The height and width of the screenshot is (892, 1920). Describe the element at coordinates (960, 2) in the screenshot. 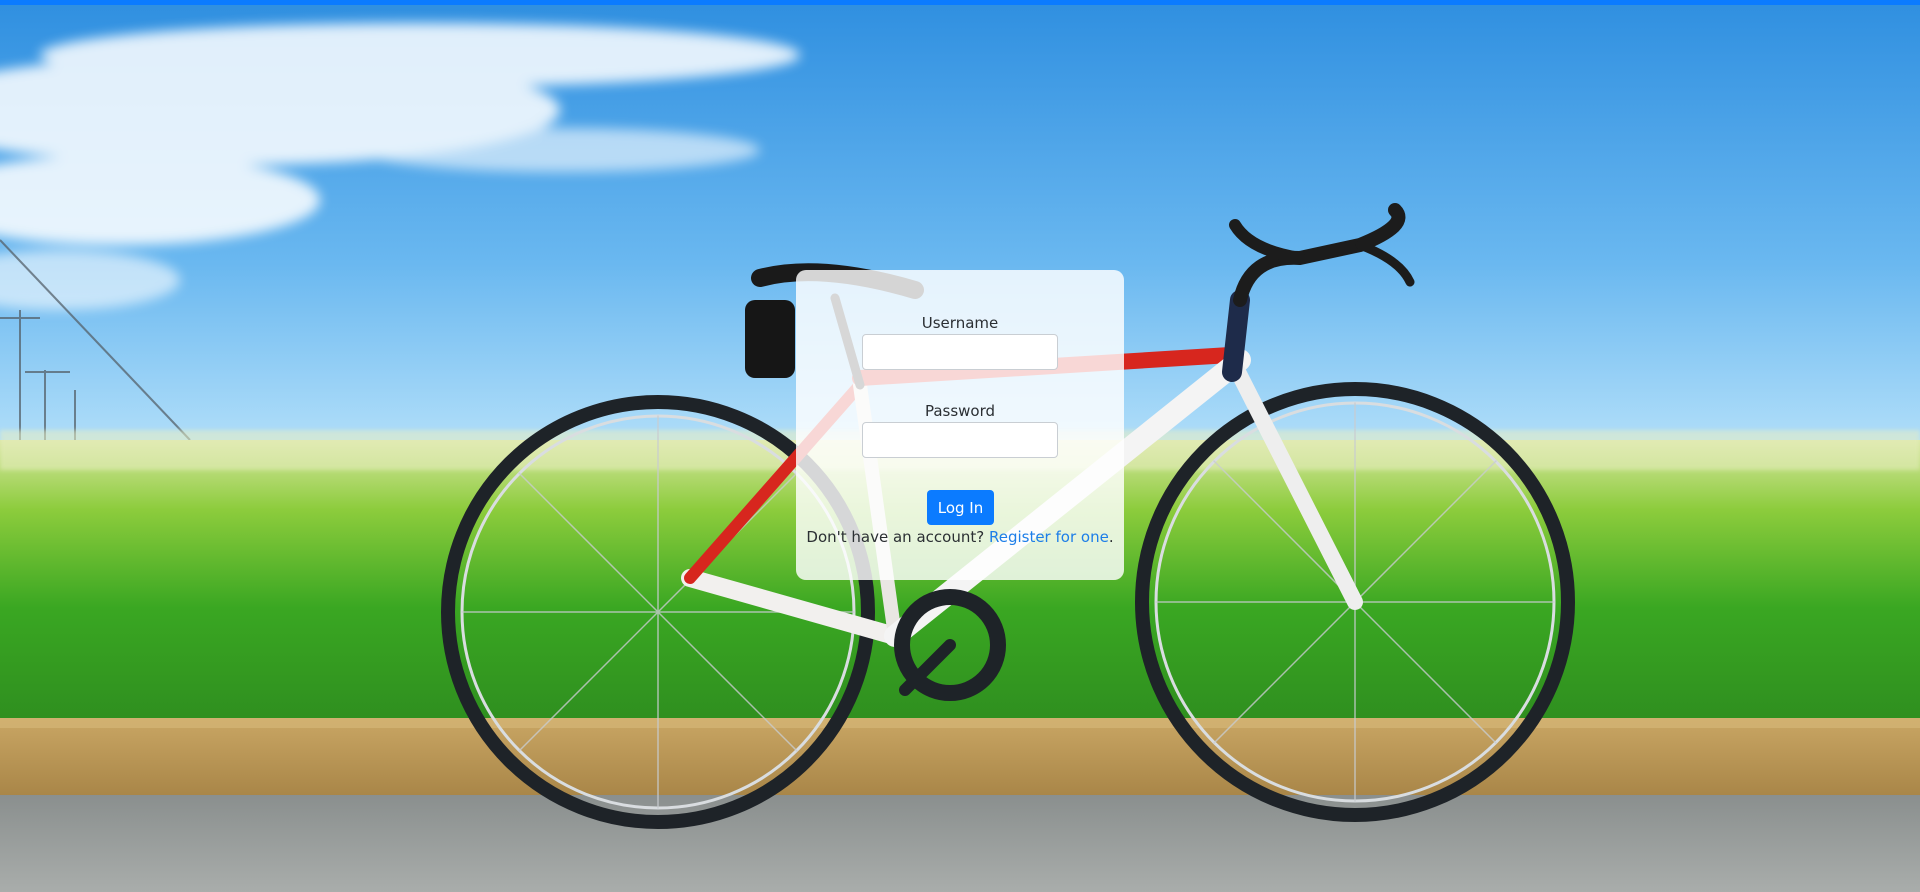

I see `top-accent-bar` at that location.